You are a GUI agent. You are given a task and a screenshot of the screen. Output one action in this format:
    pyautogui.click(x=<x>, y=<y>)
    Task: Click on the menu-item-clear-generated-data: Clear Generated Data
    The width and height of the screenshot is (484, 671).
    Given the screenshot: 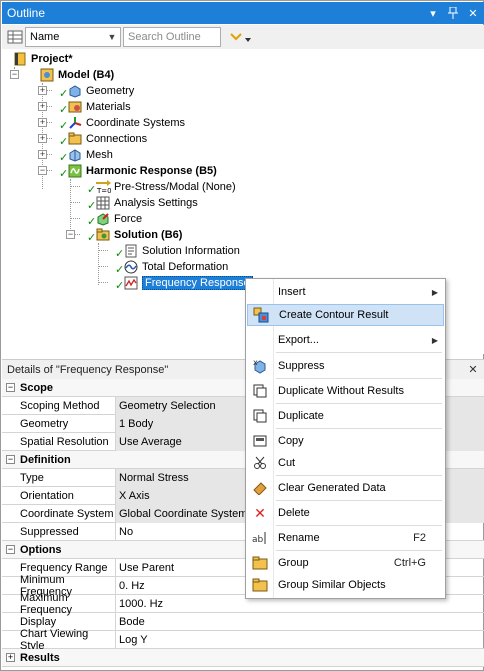 What is the action you would take?
    pyautogui.click(x=345, y=488)
    